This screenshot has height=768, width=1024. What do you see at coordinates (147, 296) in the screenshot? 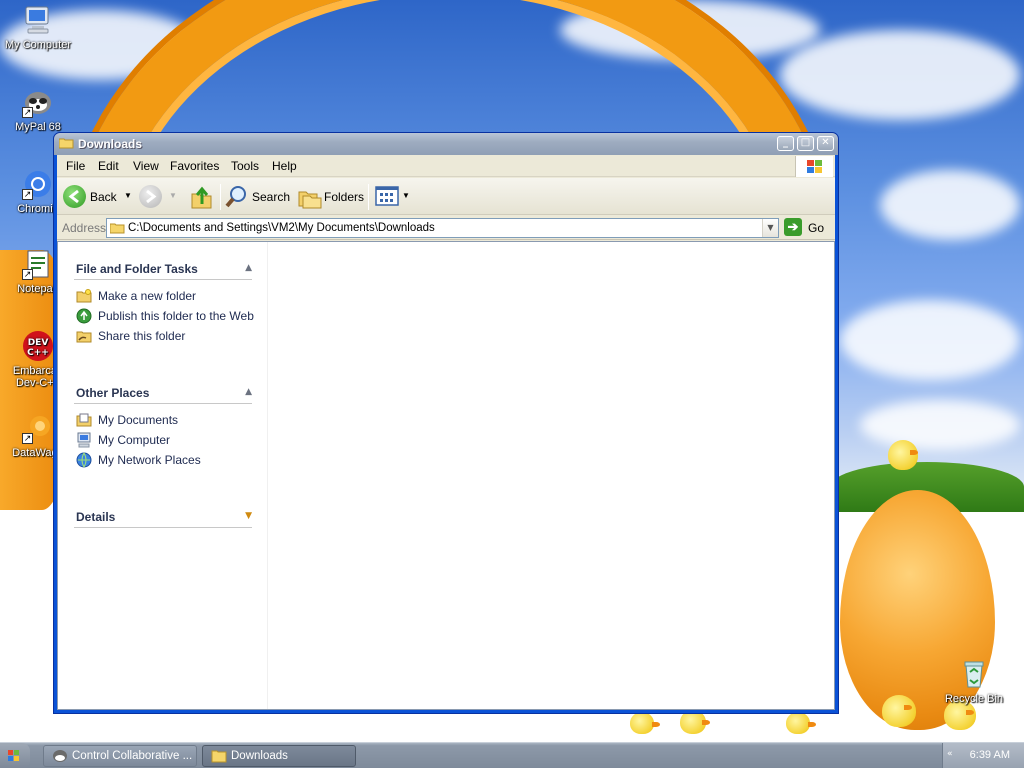
I see `task-label: Make a new folder` at bounding box center [147, 296].